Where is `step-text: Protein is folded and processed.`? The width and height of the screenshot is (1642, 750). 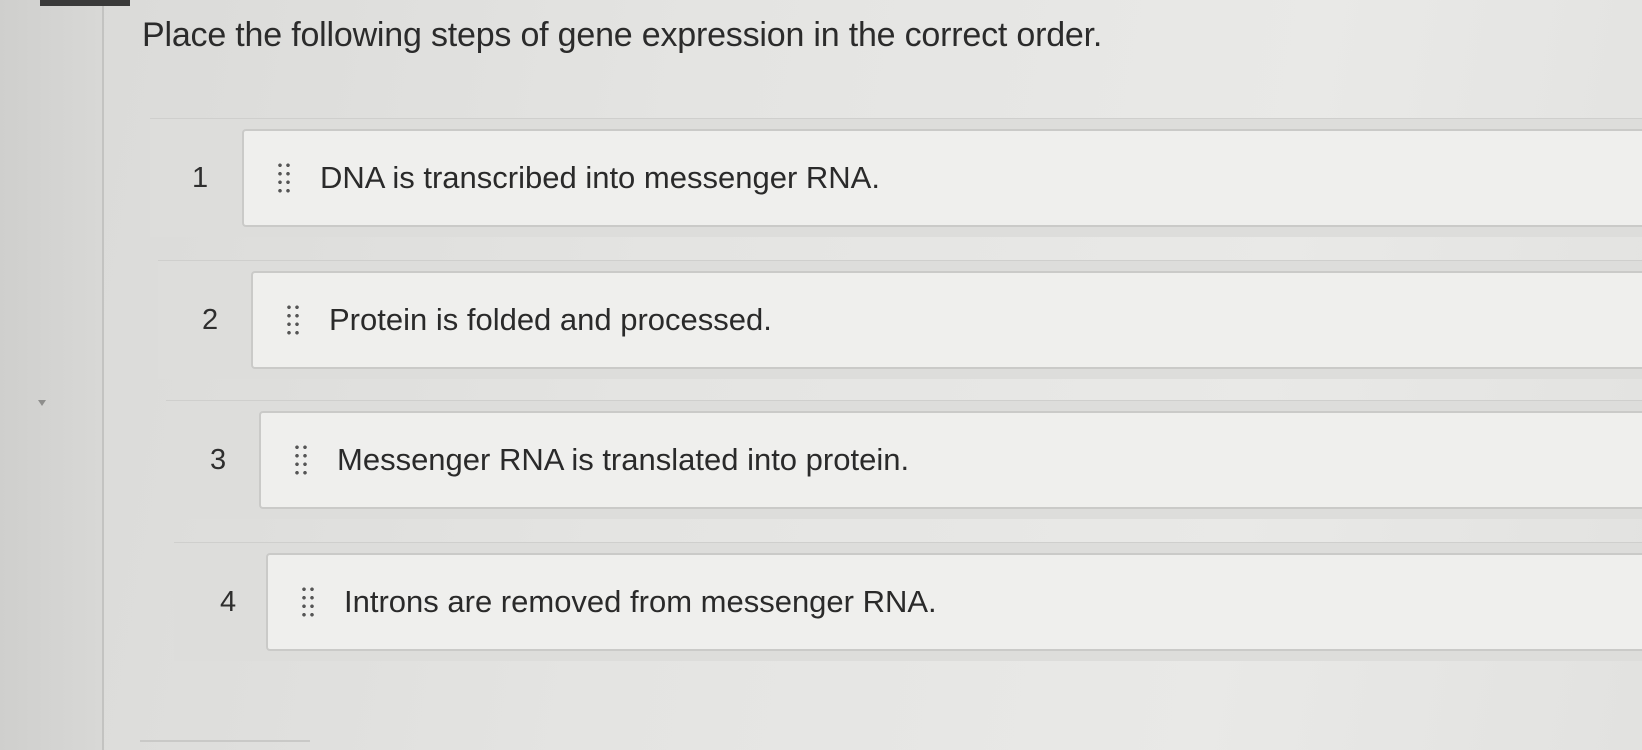 step-text: Protein is folded and processed. is located at coordinates (550, 319).